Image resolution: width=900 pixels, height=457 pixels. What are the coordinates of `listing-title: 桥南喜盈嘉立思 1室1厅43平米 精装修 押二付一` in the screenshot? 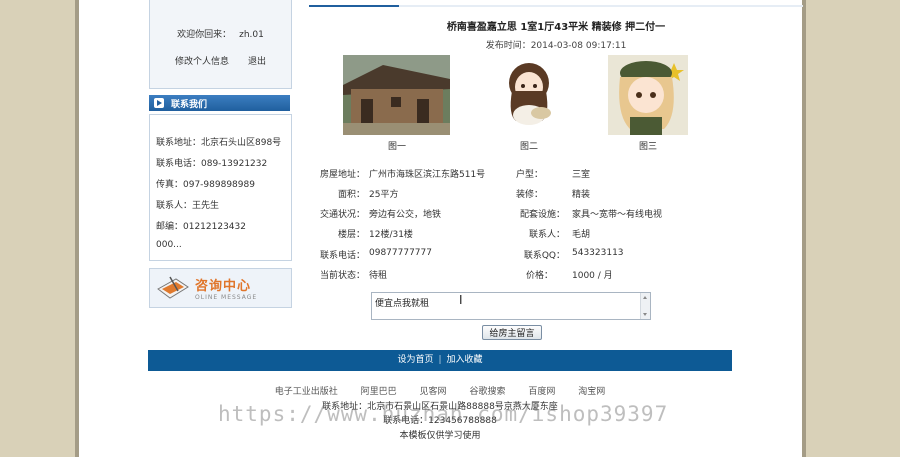 It's located at (556, 27).